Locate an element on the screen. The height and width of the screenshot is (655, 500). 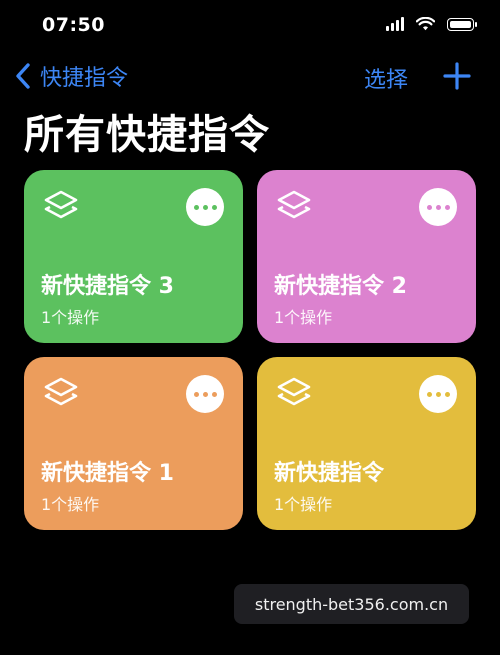
chevron-left-icon is located at coordinates (23, 76).